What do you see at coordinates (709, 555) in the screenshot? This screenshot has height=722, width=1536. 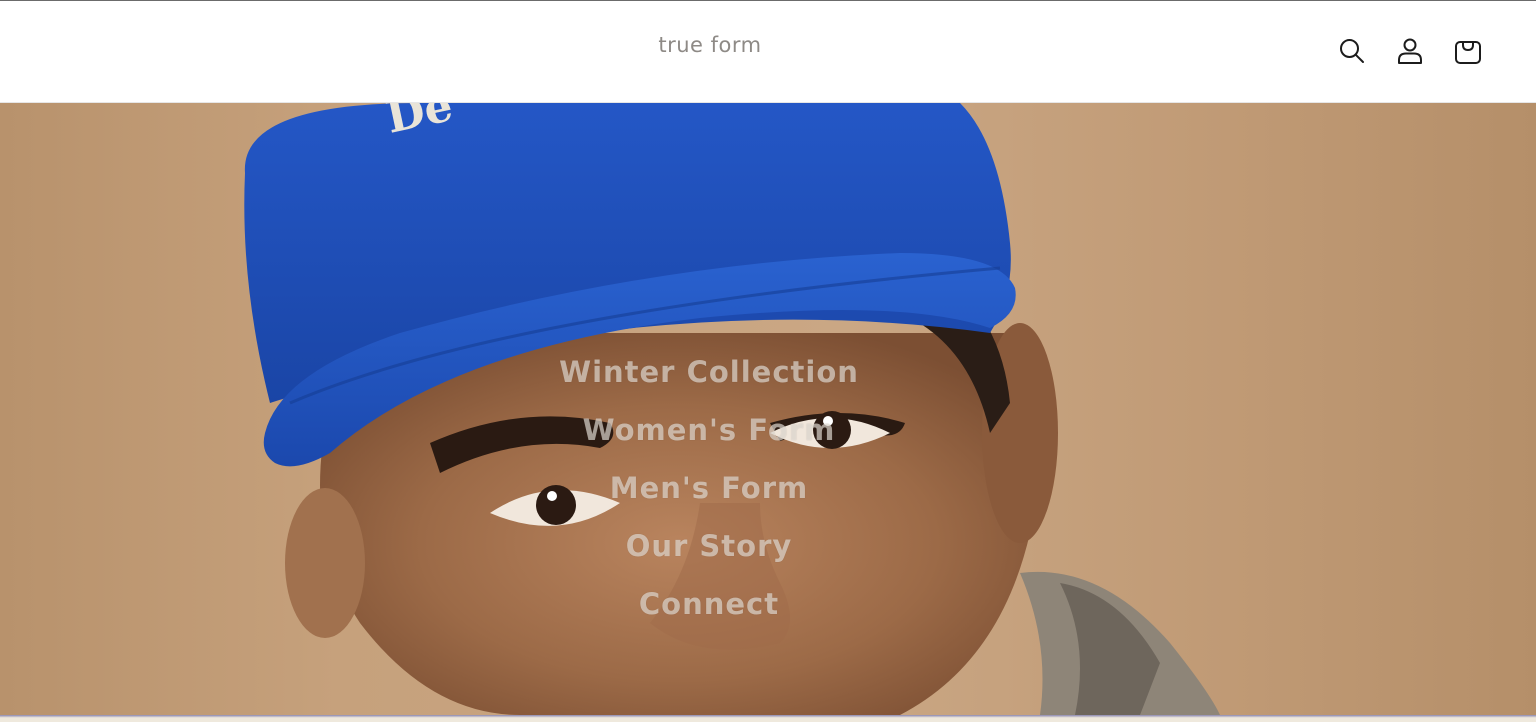 I see `nav-our-story: Our Story` at bounding box center [709, 555].